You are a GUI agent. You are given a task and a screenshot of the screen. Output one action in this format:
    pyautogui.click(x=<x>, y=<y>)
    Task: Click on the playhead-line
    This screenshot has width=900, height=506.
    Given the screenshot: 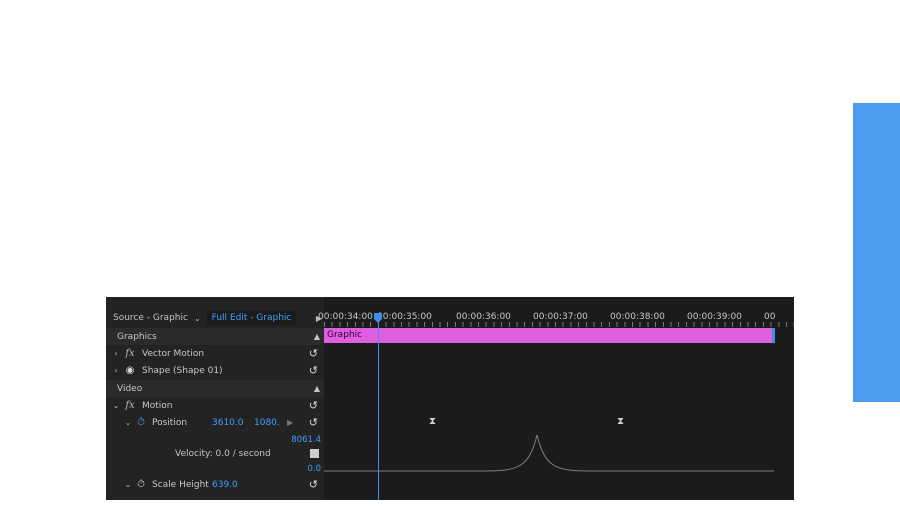 What is the action you would take?
    pyautogui.click(x=378, y=410)
    